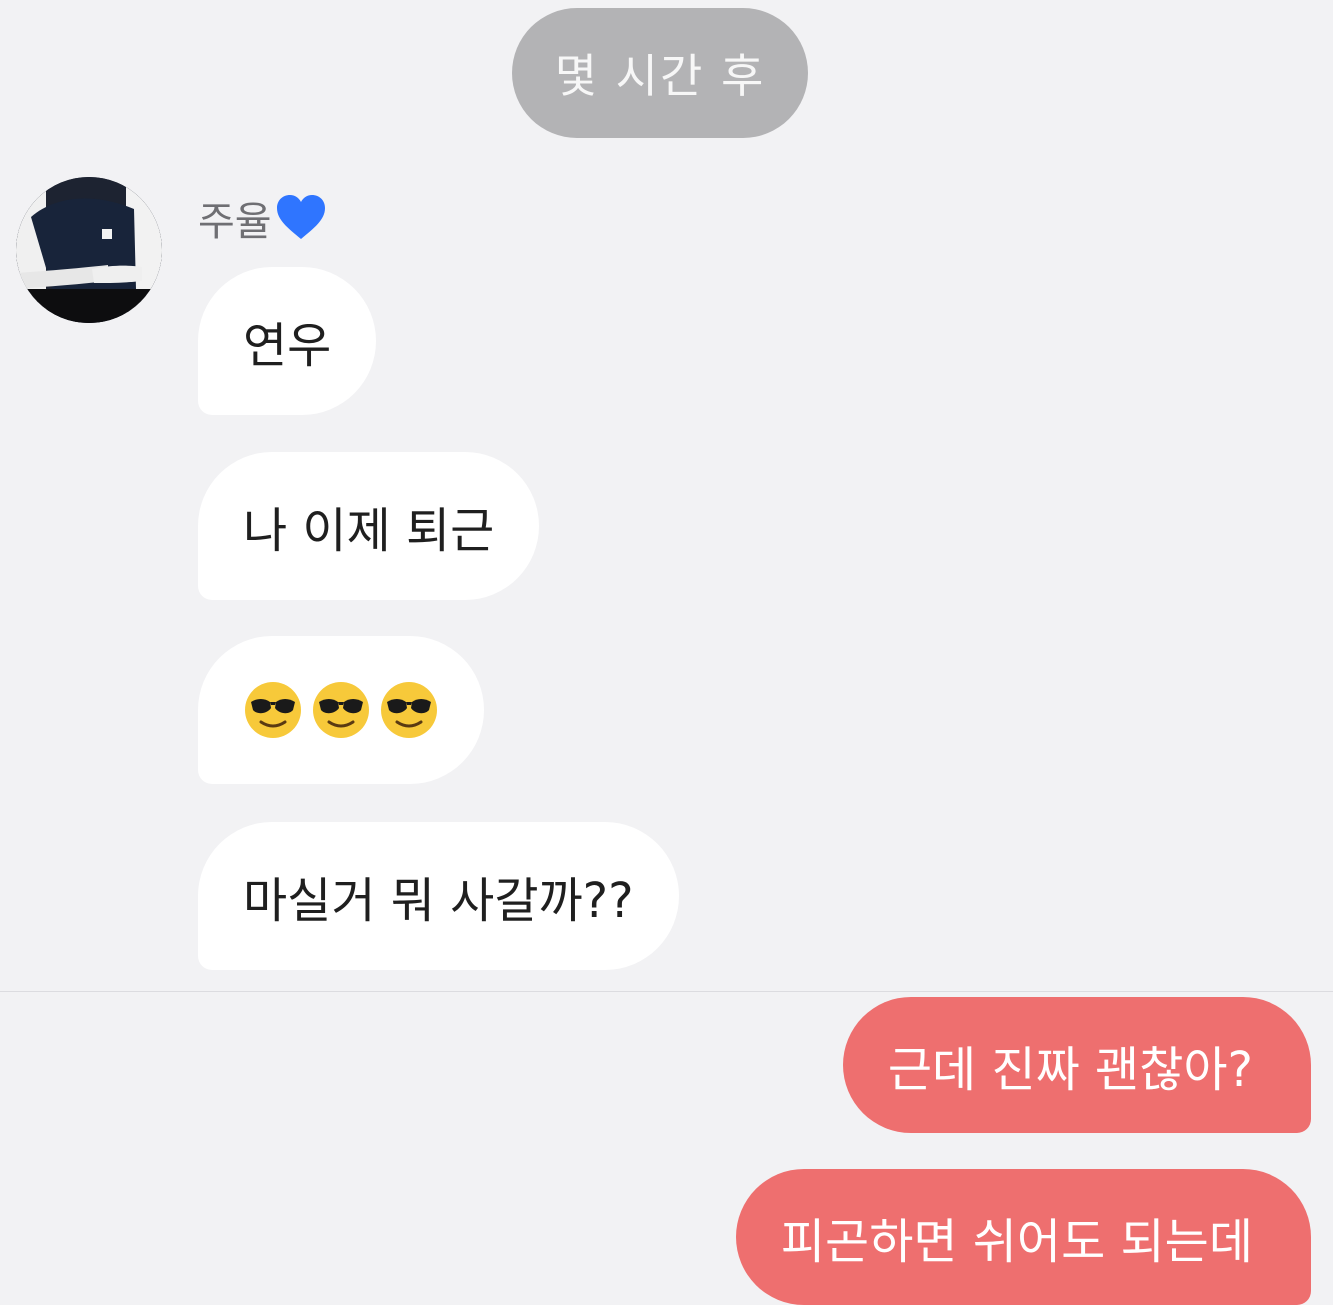  What do you see at coordinates (235, 222) in the screenshot?
I see `sender-name-text: 주율` at bounding box center [235, 222].